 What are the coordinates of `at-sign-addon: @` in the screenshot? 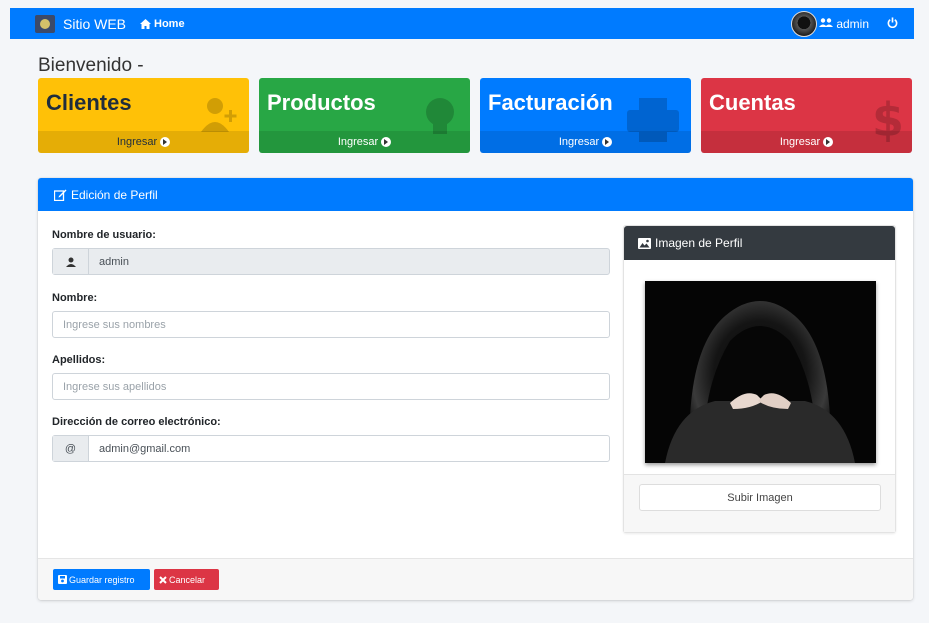 It's located at (71, 448).